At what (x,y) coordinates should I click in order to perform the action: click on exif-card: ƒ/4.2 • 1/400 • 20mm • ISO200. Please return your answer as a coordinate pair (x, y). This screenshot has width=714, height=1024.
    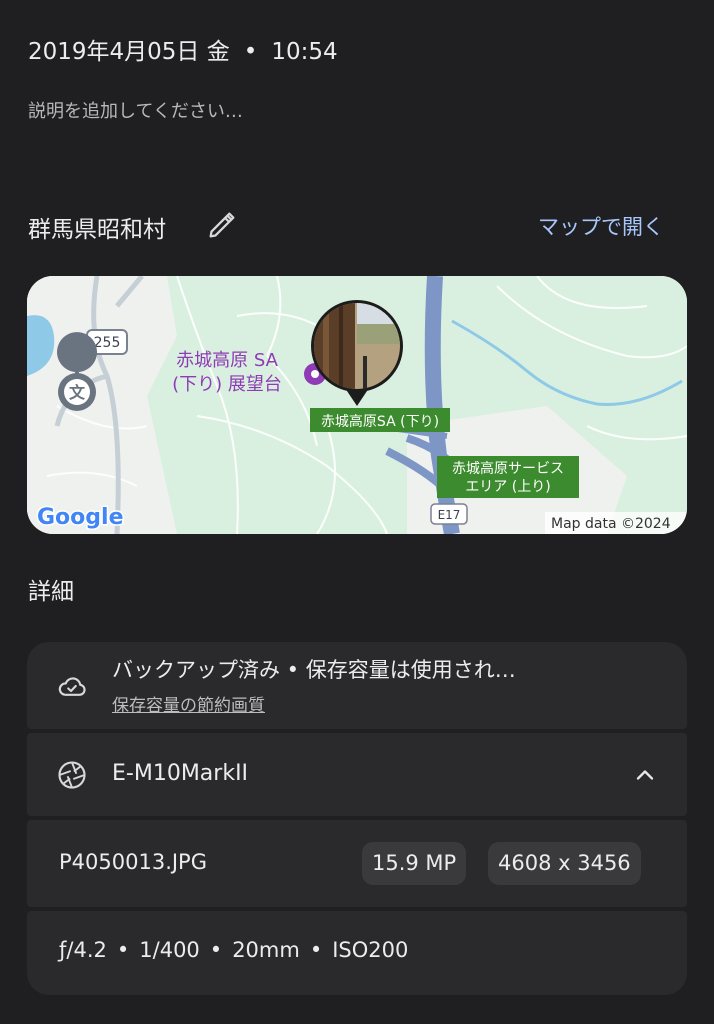
    Looking at the image, I should click on (357, 953).